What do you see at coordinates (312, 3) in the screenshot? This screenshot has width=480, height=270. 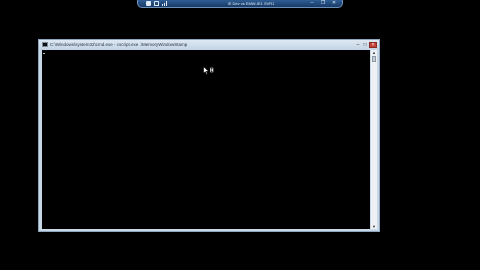 I see `remote-minimize-button: –` at bounding box center [312, 3].